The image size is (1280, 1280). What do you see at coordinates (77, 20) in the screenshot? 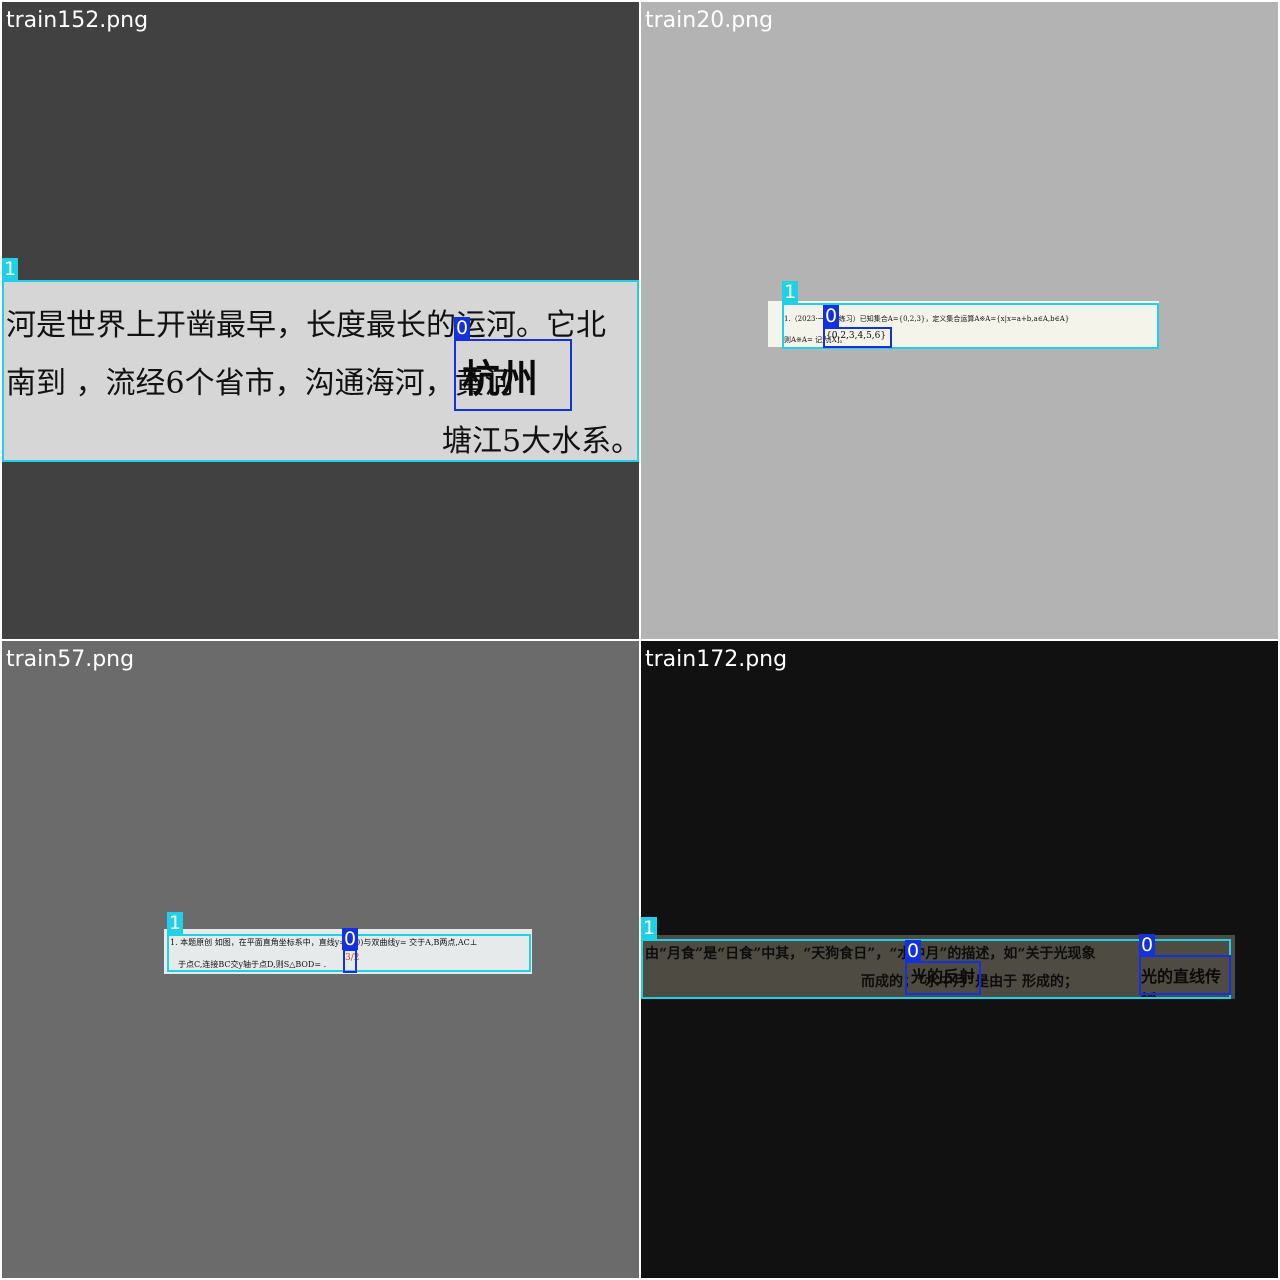
I see `image-filename: train152.png` at bounding box center [77, 20].